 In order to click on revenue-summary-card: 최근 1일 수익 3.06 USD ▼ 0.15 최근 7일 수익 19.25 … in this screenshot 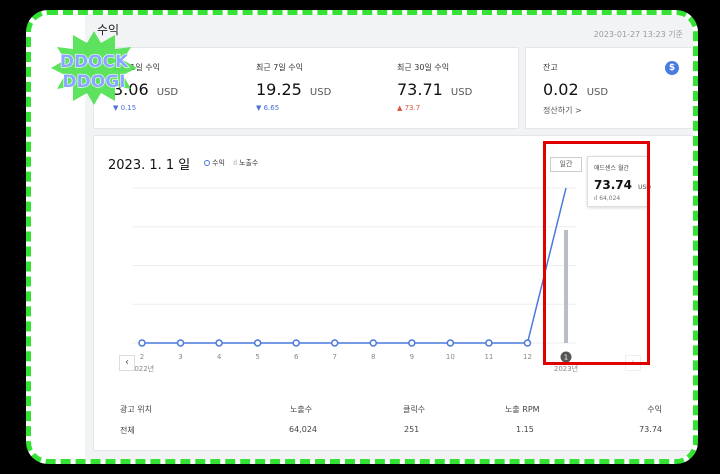, I will do `click(306, 88)`.